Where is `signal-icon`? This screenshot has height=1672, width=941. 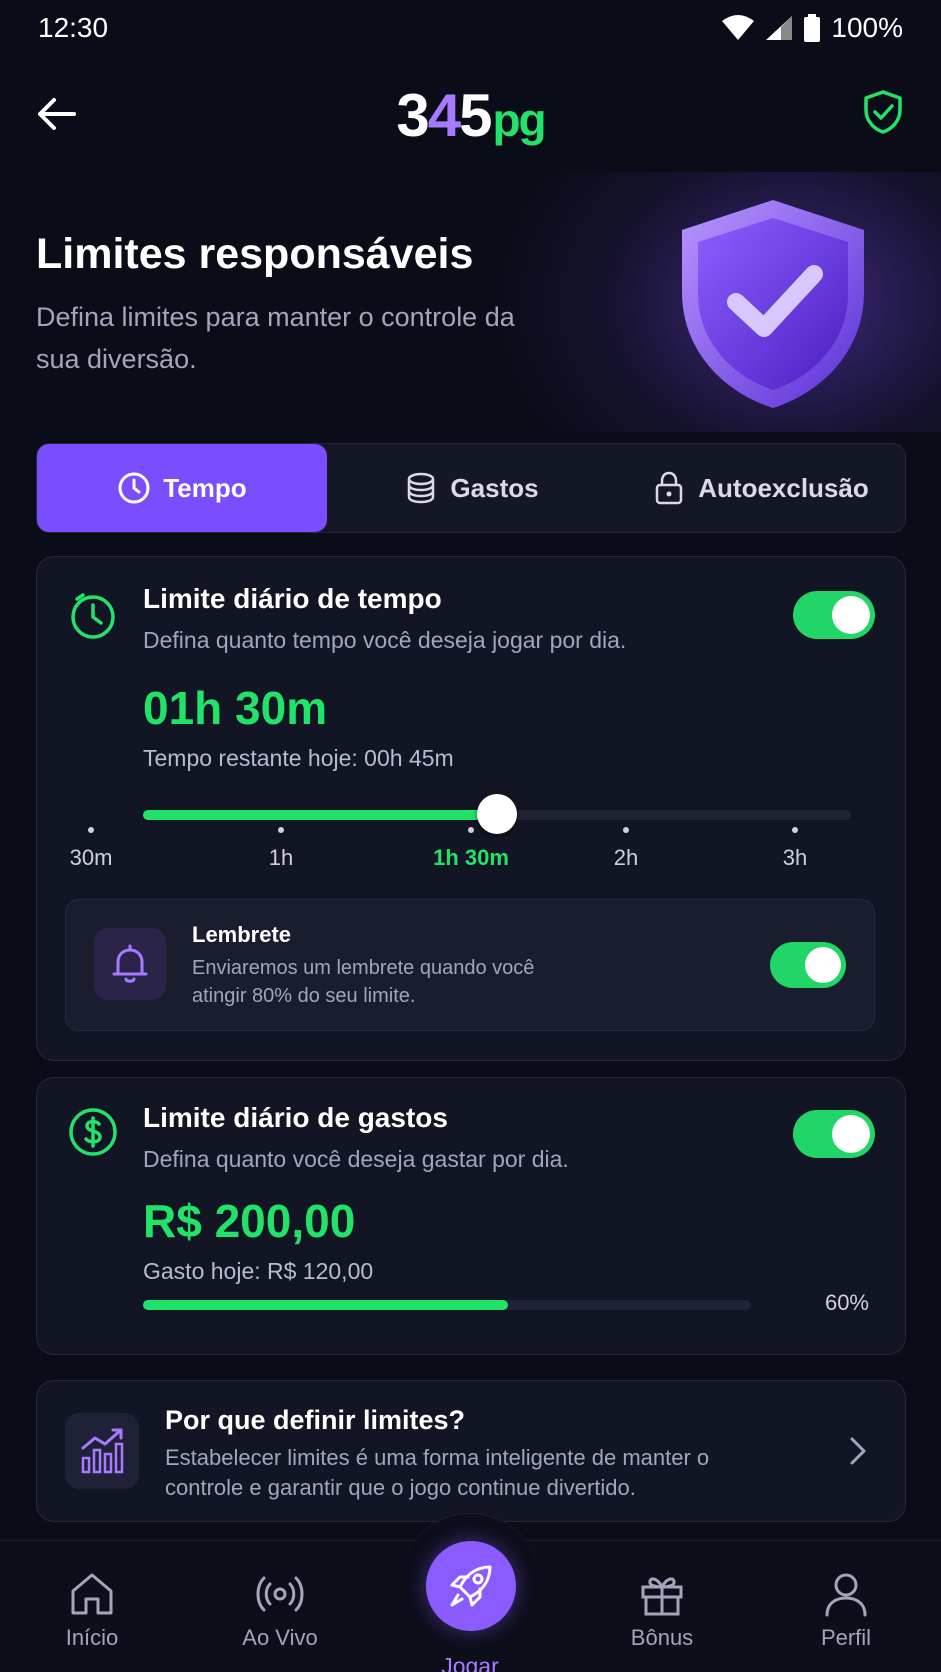 signal-icon is located at coordinates (779, 28).